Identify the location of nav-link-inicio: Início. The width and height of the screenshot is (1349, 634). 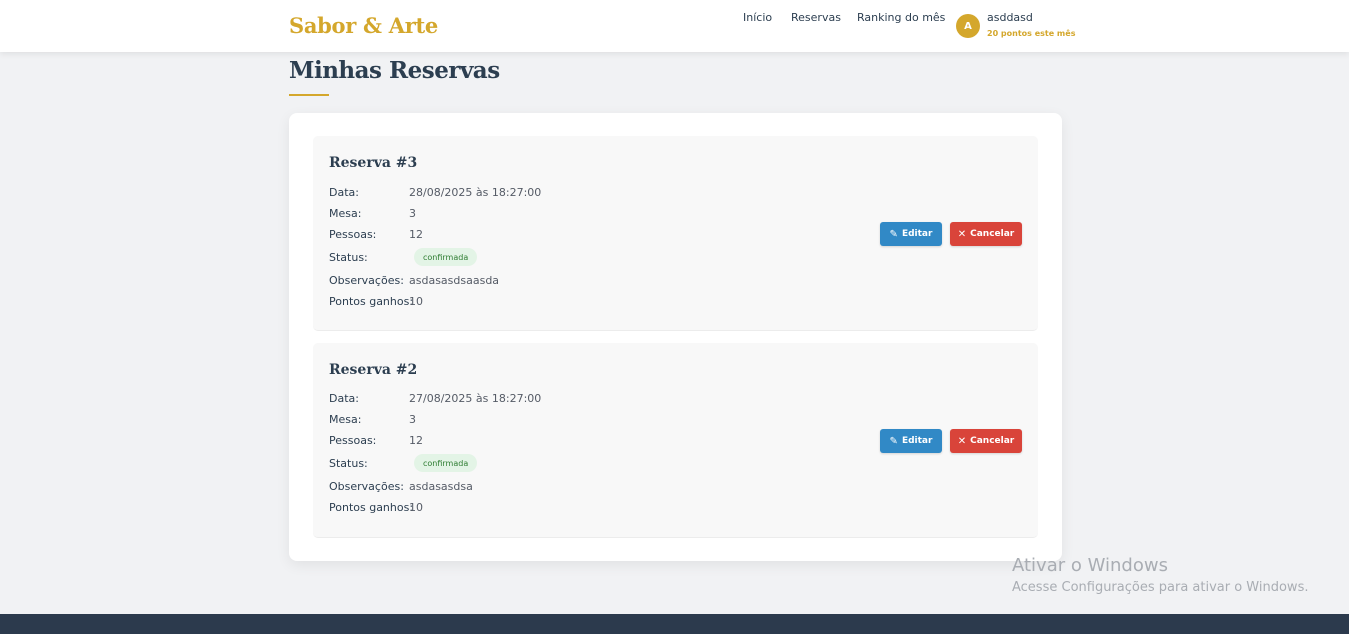
(757, 17).